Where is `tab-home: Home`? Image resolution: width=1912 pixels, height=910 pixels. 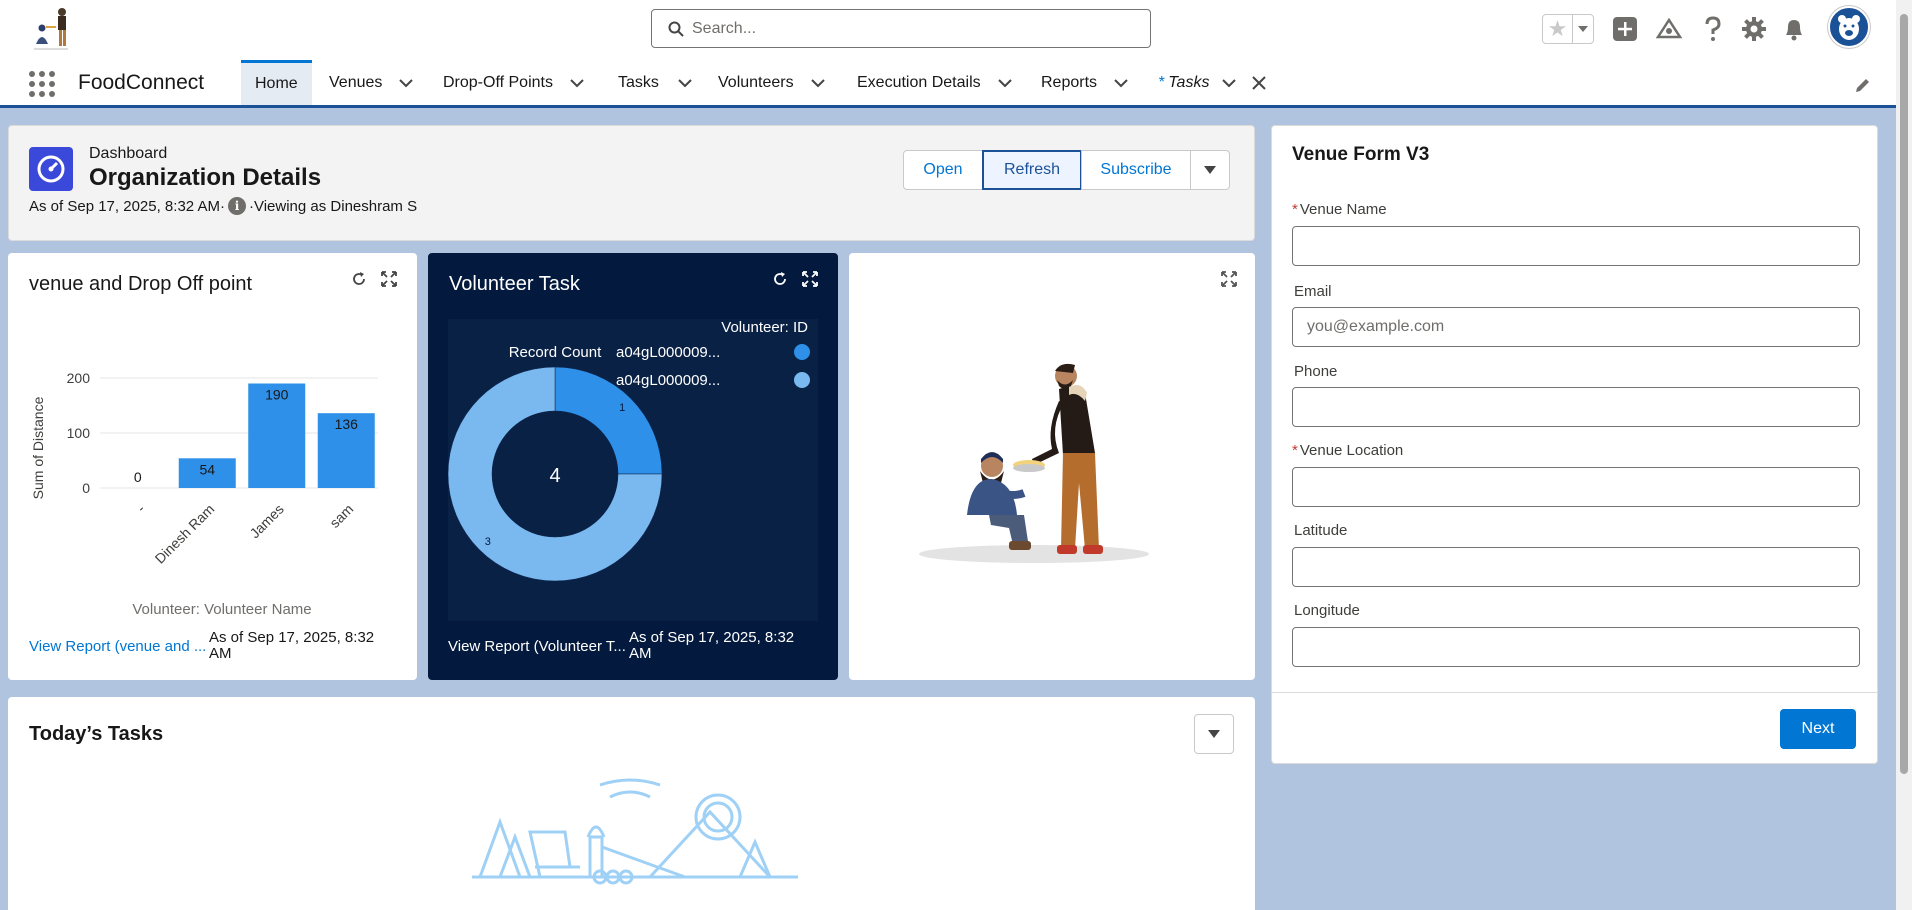 tab-home: Home is located at coordinates (276, 82).